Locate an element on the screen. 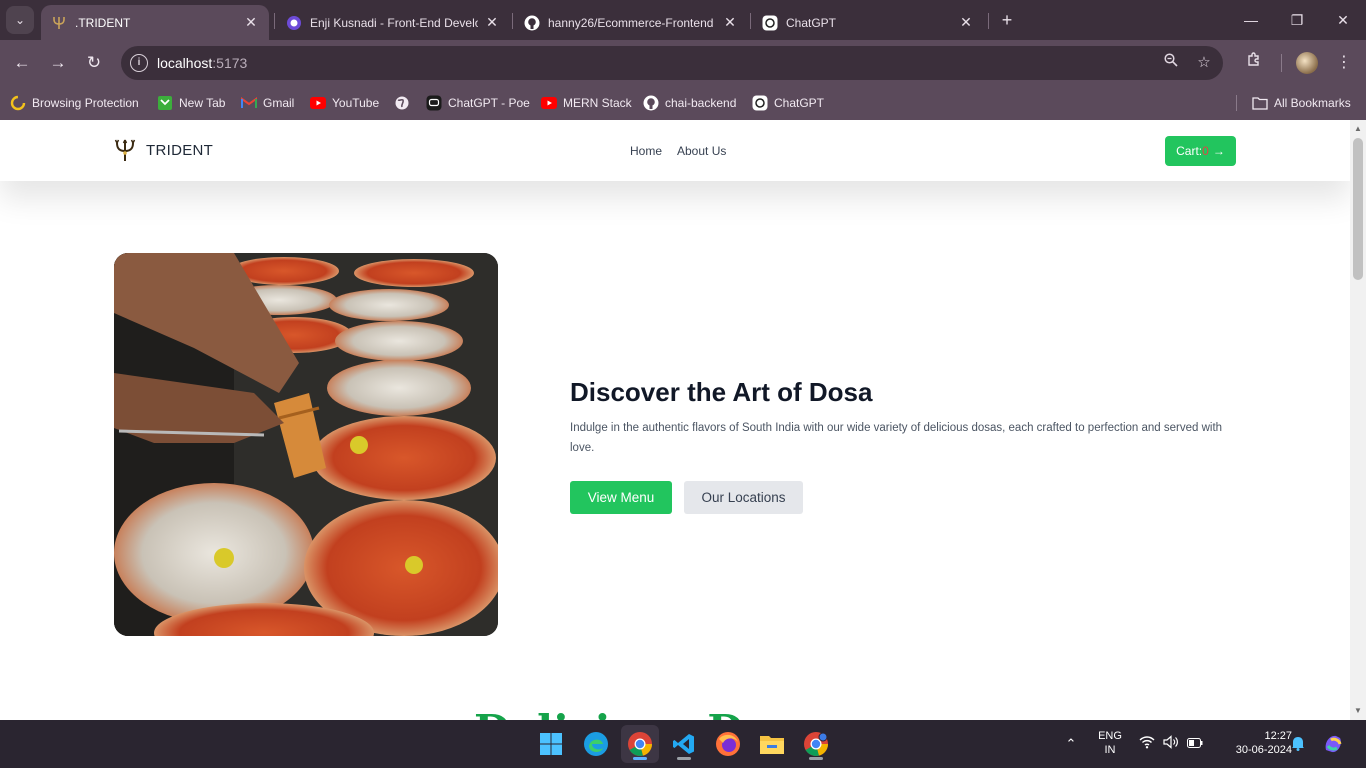  forward-button: → is located at coordinates (58, 63).